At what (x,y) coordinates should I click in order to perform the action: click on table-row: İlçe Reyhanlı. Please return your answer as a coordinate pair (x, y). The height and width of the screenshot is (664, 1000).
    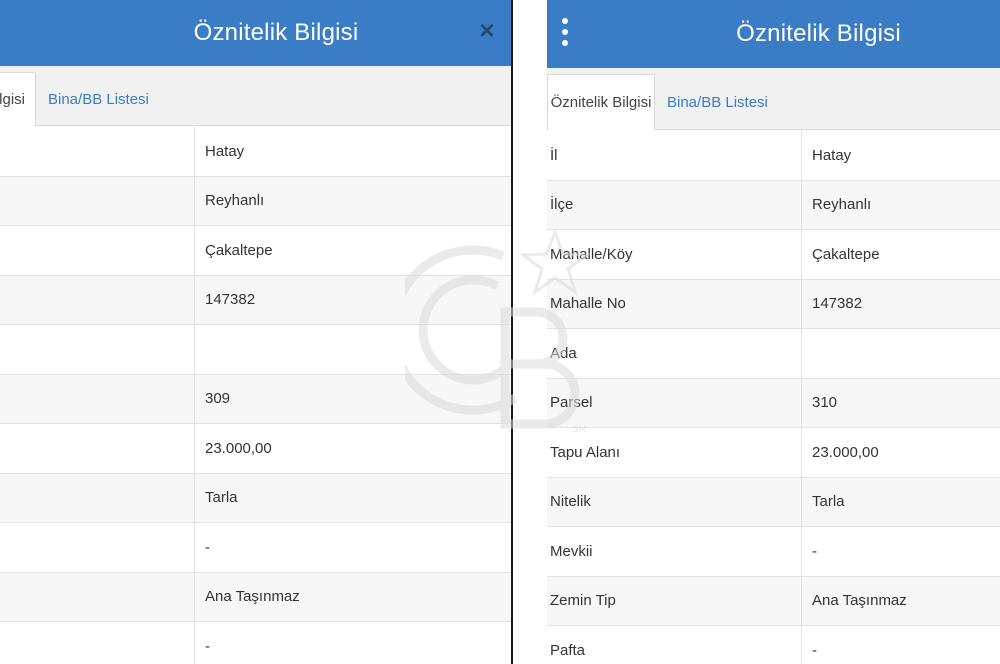
    Looking at the image, I should click on (773, 205).